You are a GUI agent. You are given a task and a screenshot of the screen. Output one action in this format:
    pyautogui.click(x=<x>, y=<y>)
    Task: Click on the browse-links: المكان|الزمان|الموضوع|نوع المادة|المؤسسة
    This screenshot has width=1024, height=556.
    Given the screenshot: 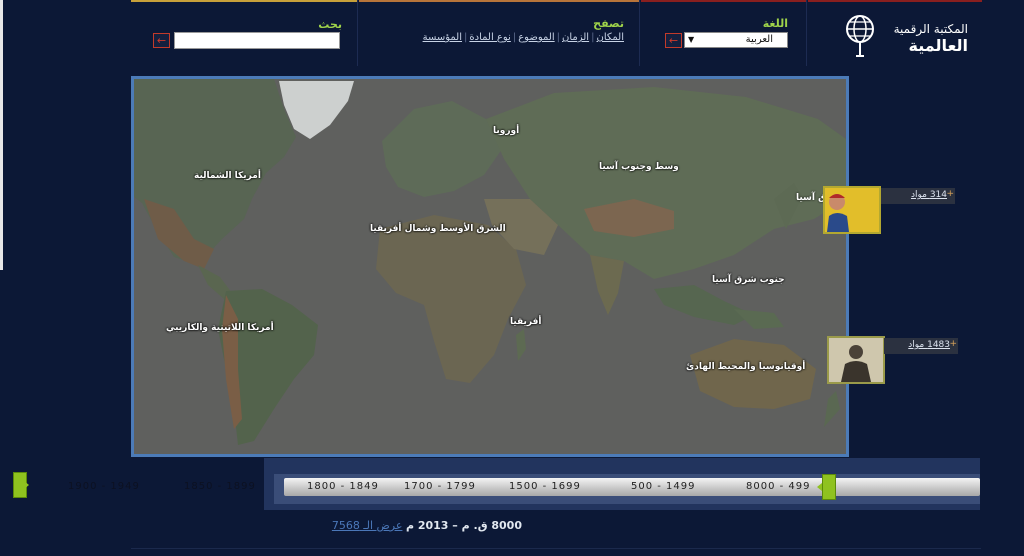 What is the action you would take?
    pyautogui.click(x=523, y=37)
    